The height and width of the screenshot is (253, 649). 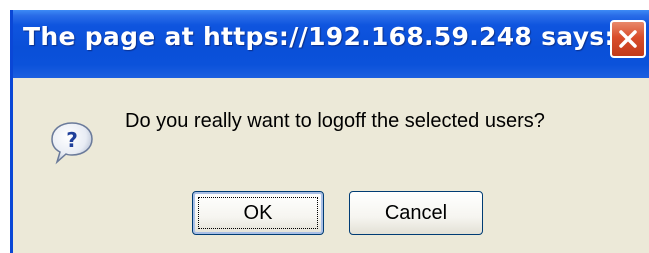 I want to click on question-icon: ?, so click(x=72, y=145).